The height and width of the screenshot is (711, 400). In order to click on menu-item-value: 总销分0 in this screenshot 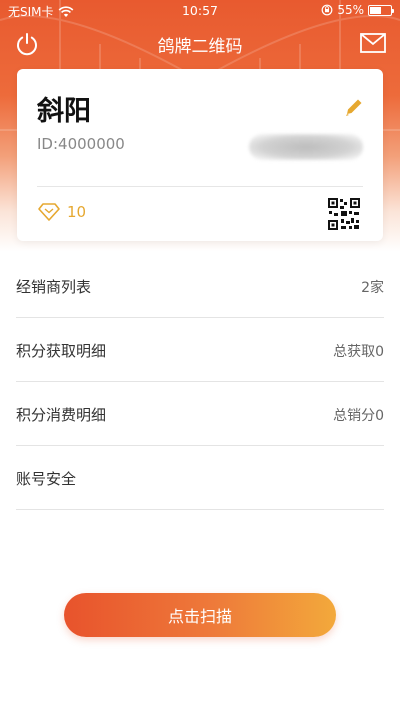, I will do `click(358, 416)`.